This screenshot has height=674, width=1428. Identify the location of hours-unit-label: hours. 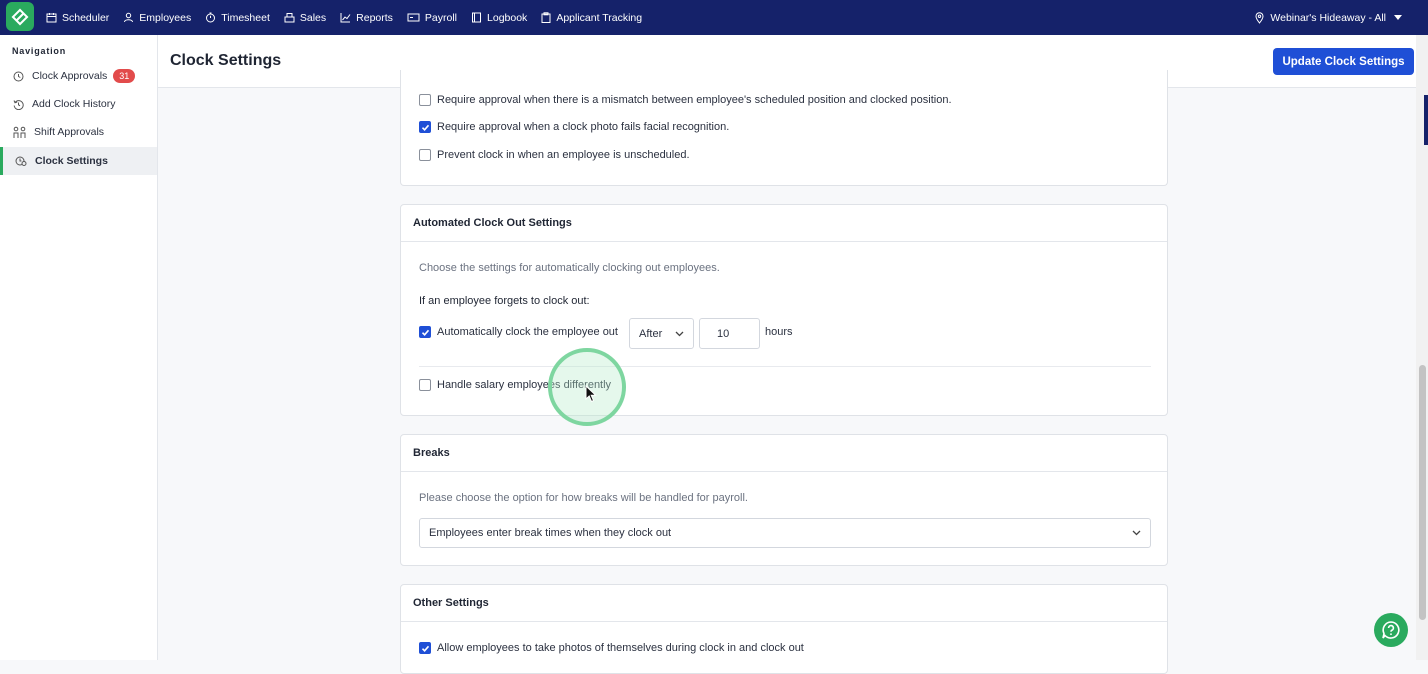
(779, 332).